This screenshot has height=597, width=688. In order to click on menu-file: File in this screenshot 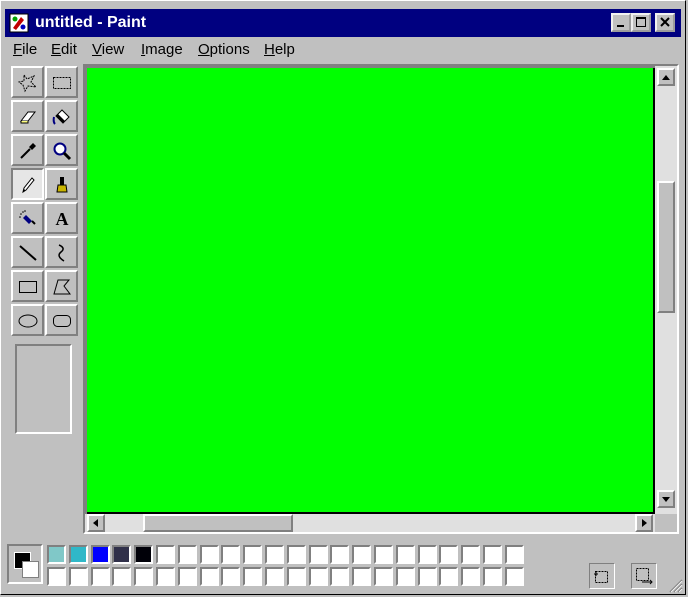, I will do `click(25, 50)`.